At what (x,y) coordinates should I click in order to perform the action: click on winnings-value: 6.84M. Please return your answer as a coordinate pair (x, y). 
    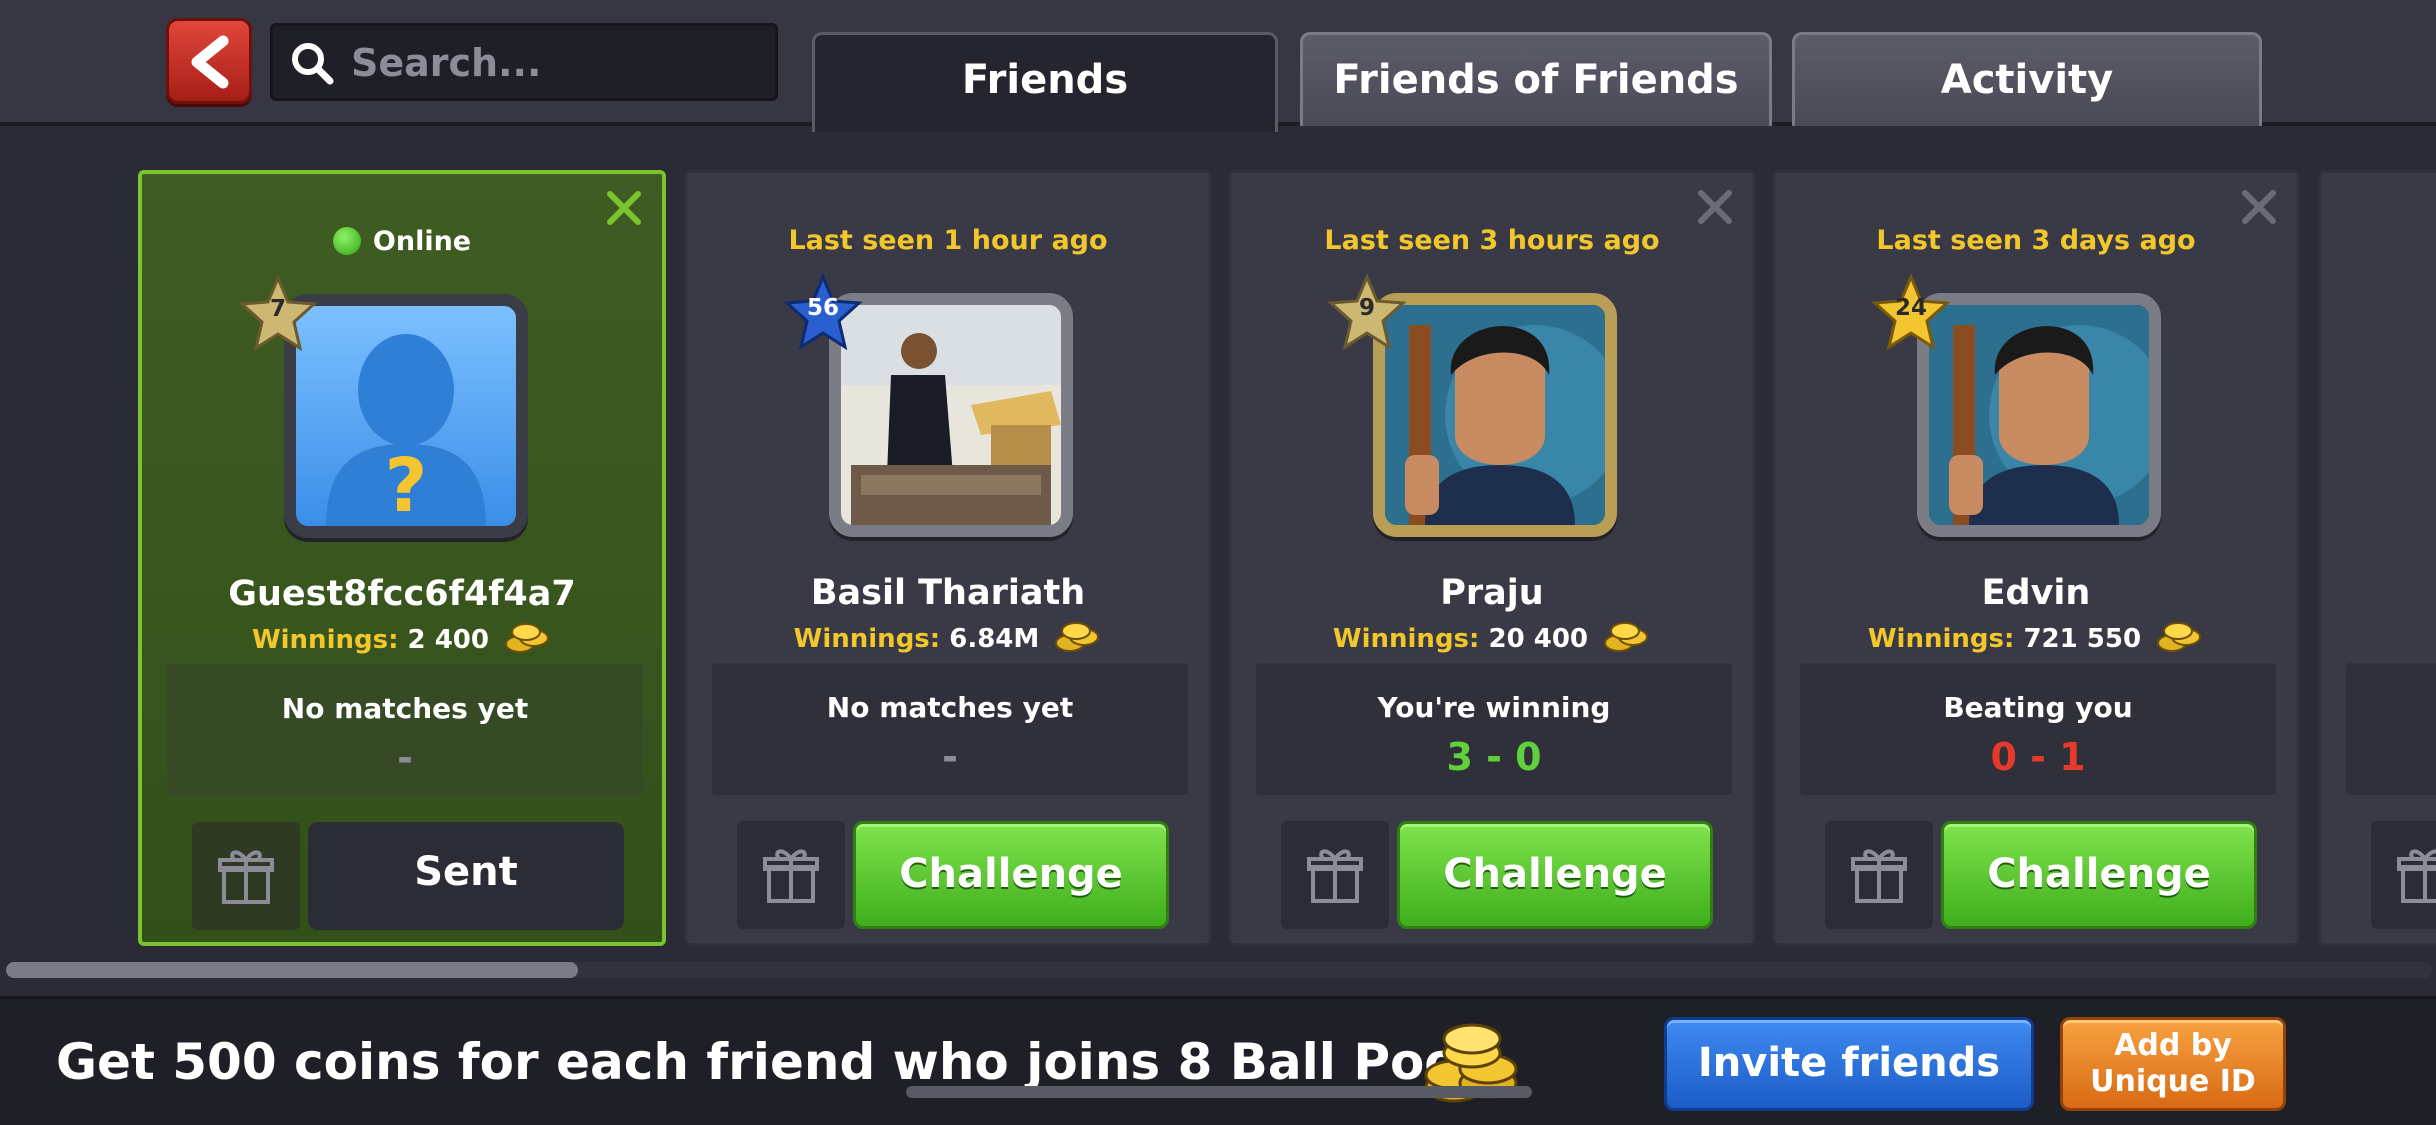
    Looking at the image, I should click on (994, 639).